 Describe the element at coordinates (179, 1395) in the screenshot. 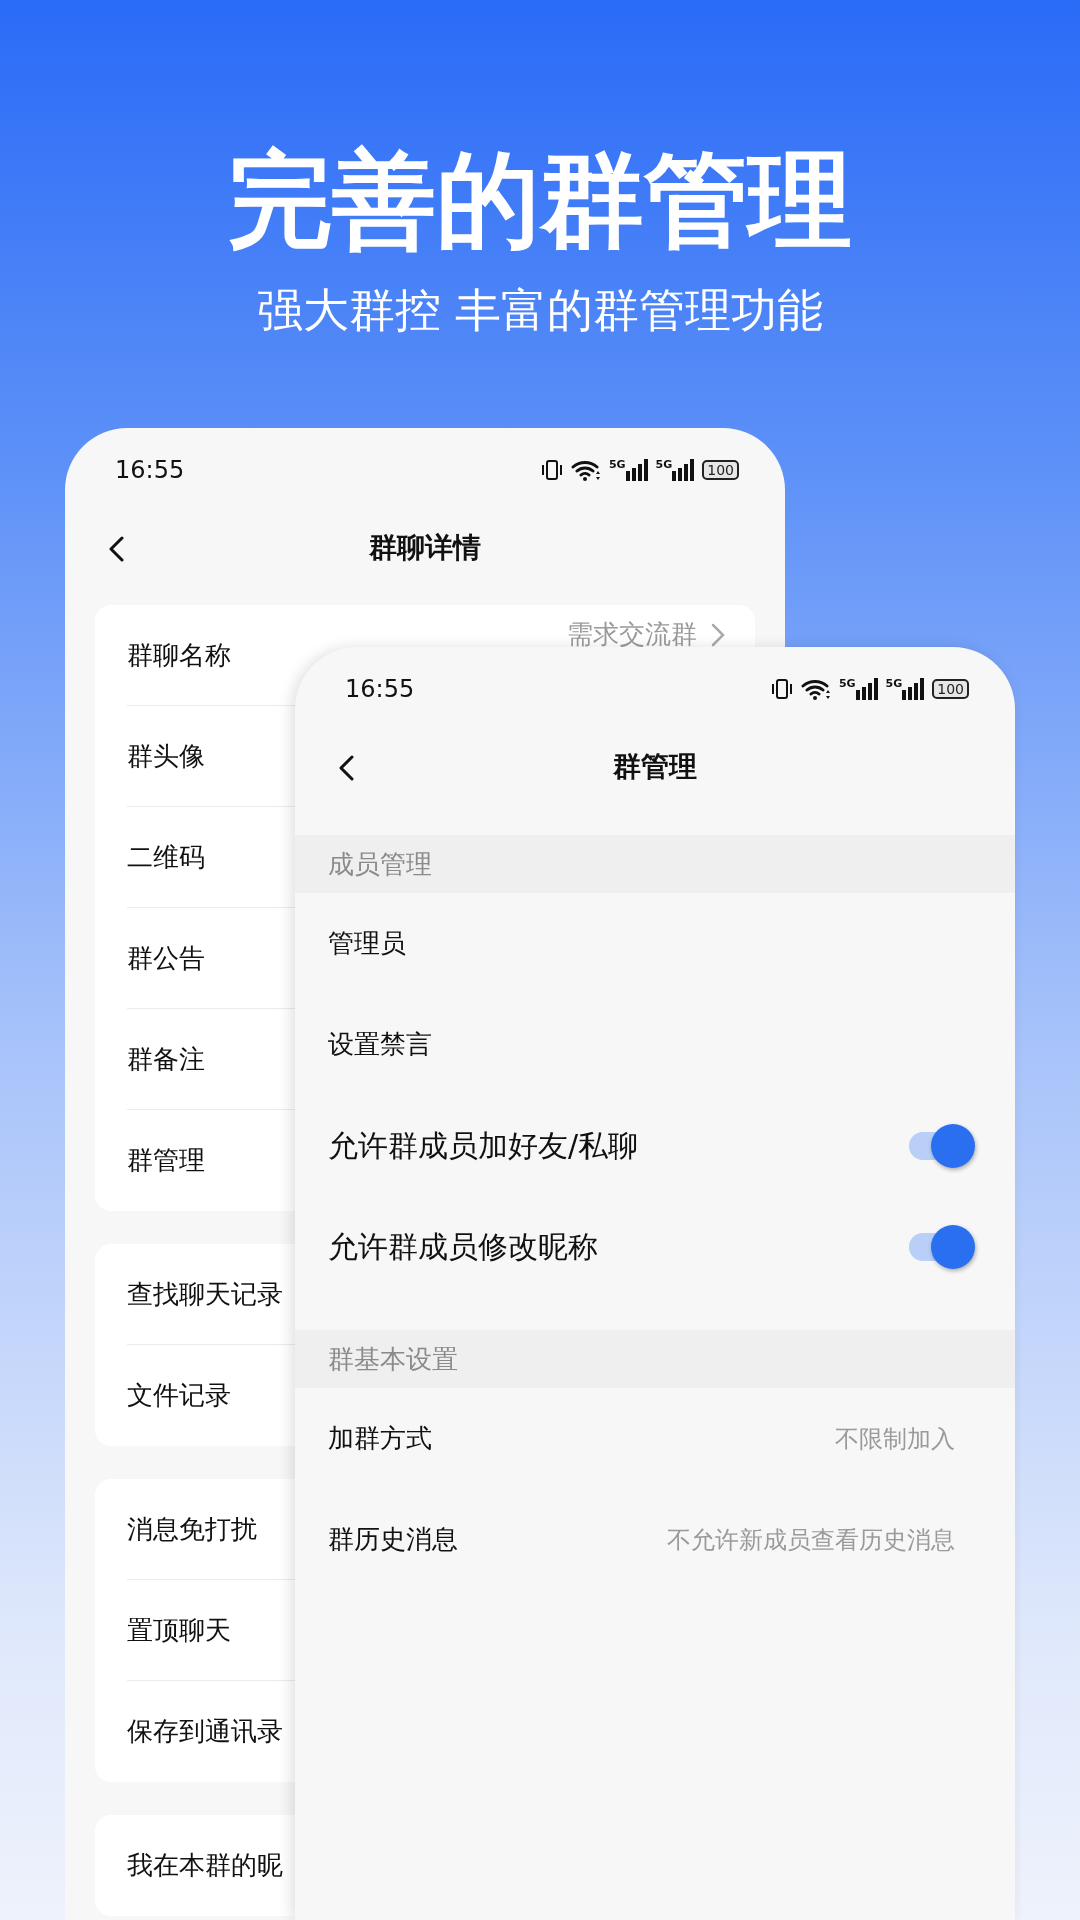

I see `setting-label: 文件记录` at that location.